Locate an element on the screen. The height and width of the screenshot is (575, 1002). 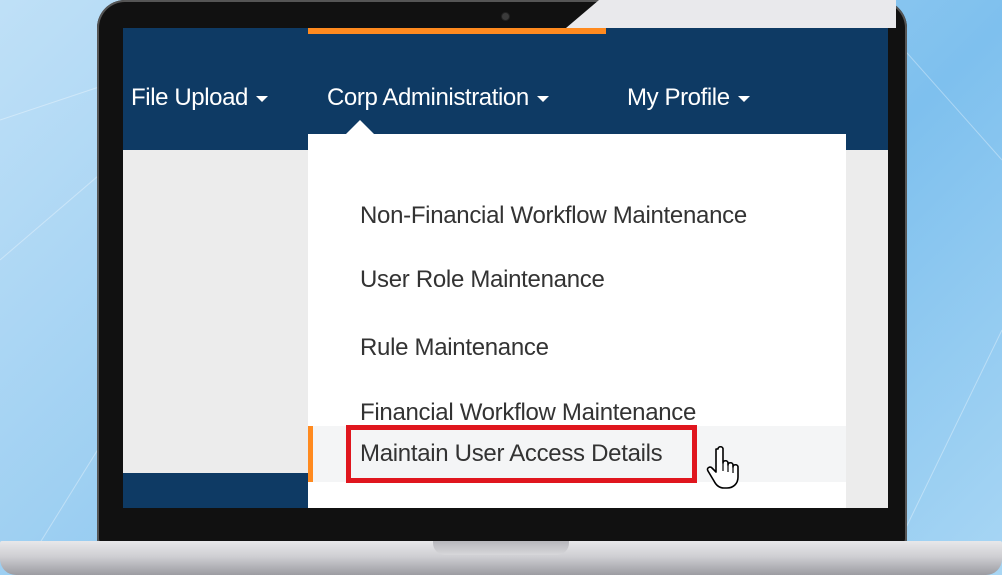
menu-item-label: Financial Workflow Maintenance is located at coordinates (528, 412).